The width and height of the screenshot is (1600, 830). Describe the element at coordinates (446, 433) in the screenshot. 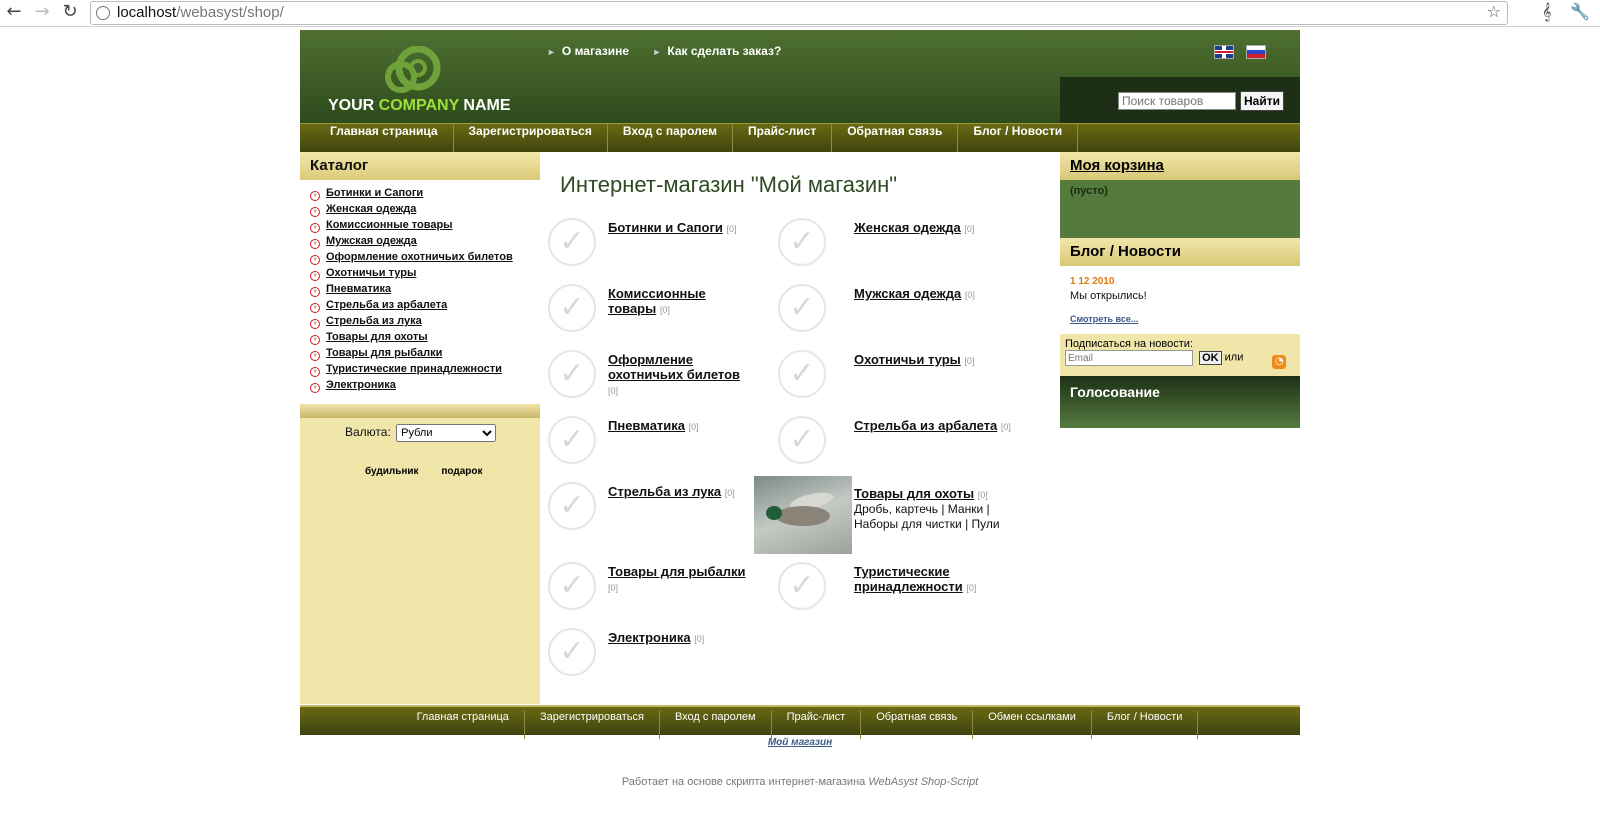

I see `currency-select: Рубли` at that location.